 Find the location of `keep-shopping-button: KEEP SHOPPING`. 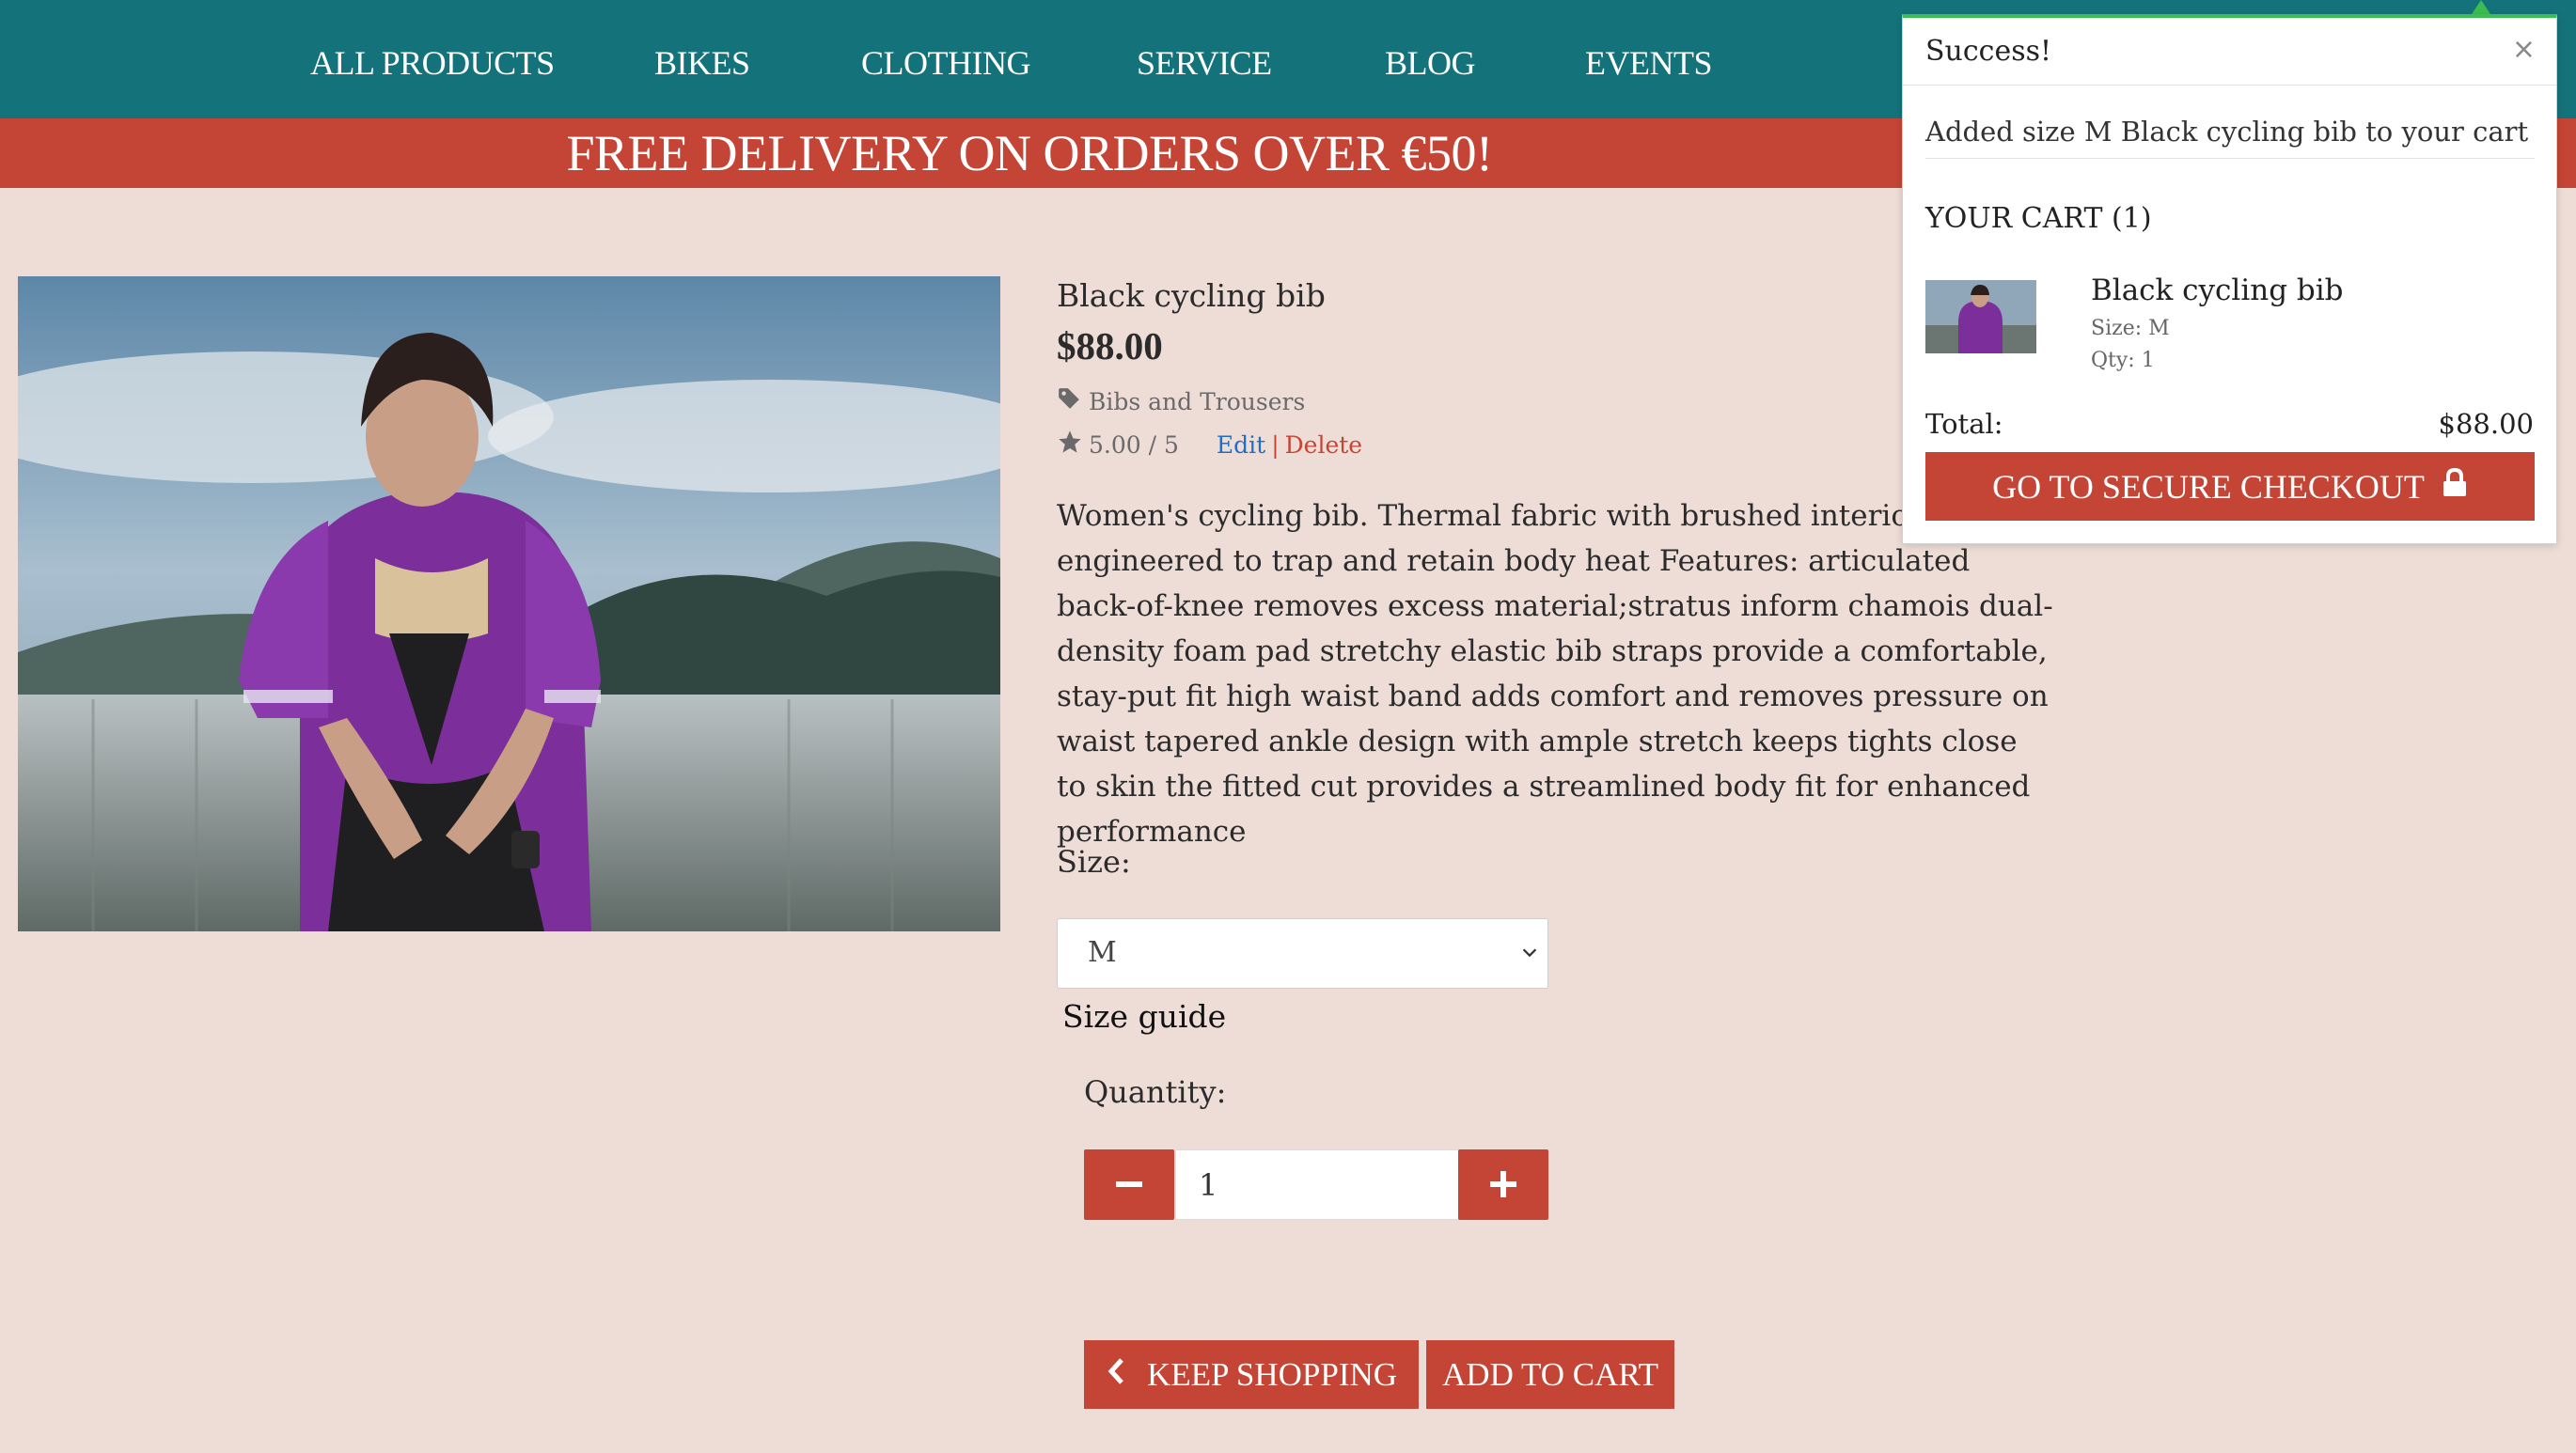

keep-shopping-button: KEEP SHOPPING is located at coordinates (1252, 1374).